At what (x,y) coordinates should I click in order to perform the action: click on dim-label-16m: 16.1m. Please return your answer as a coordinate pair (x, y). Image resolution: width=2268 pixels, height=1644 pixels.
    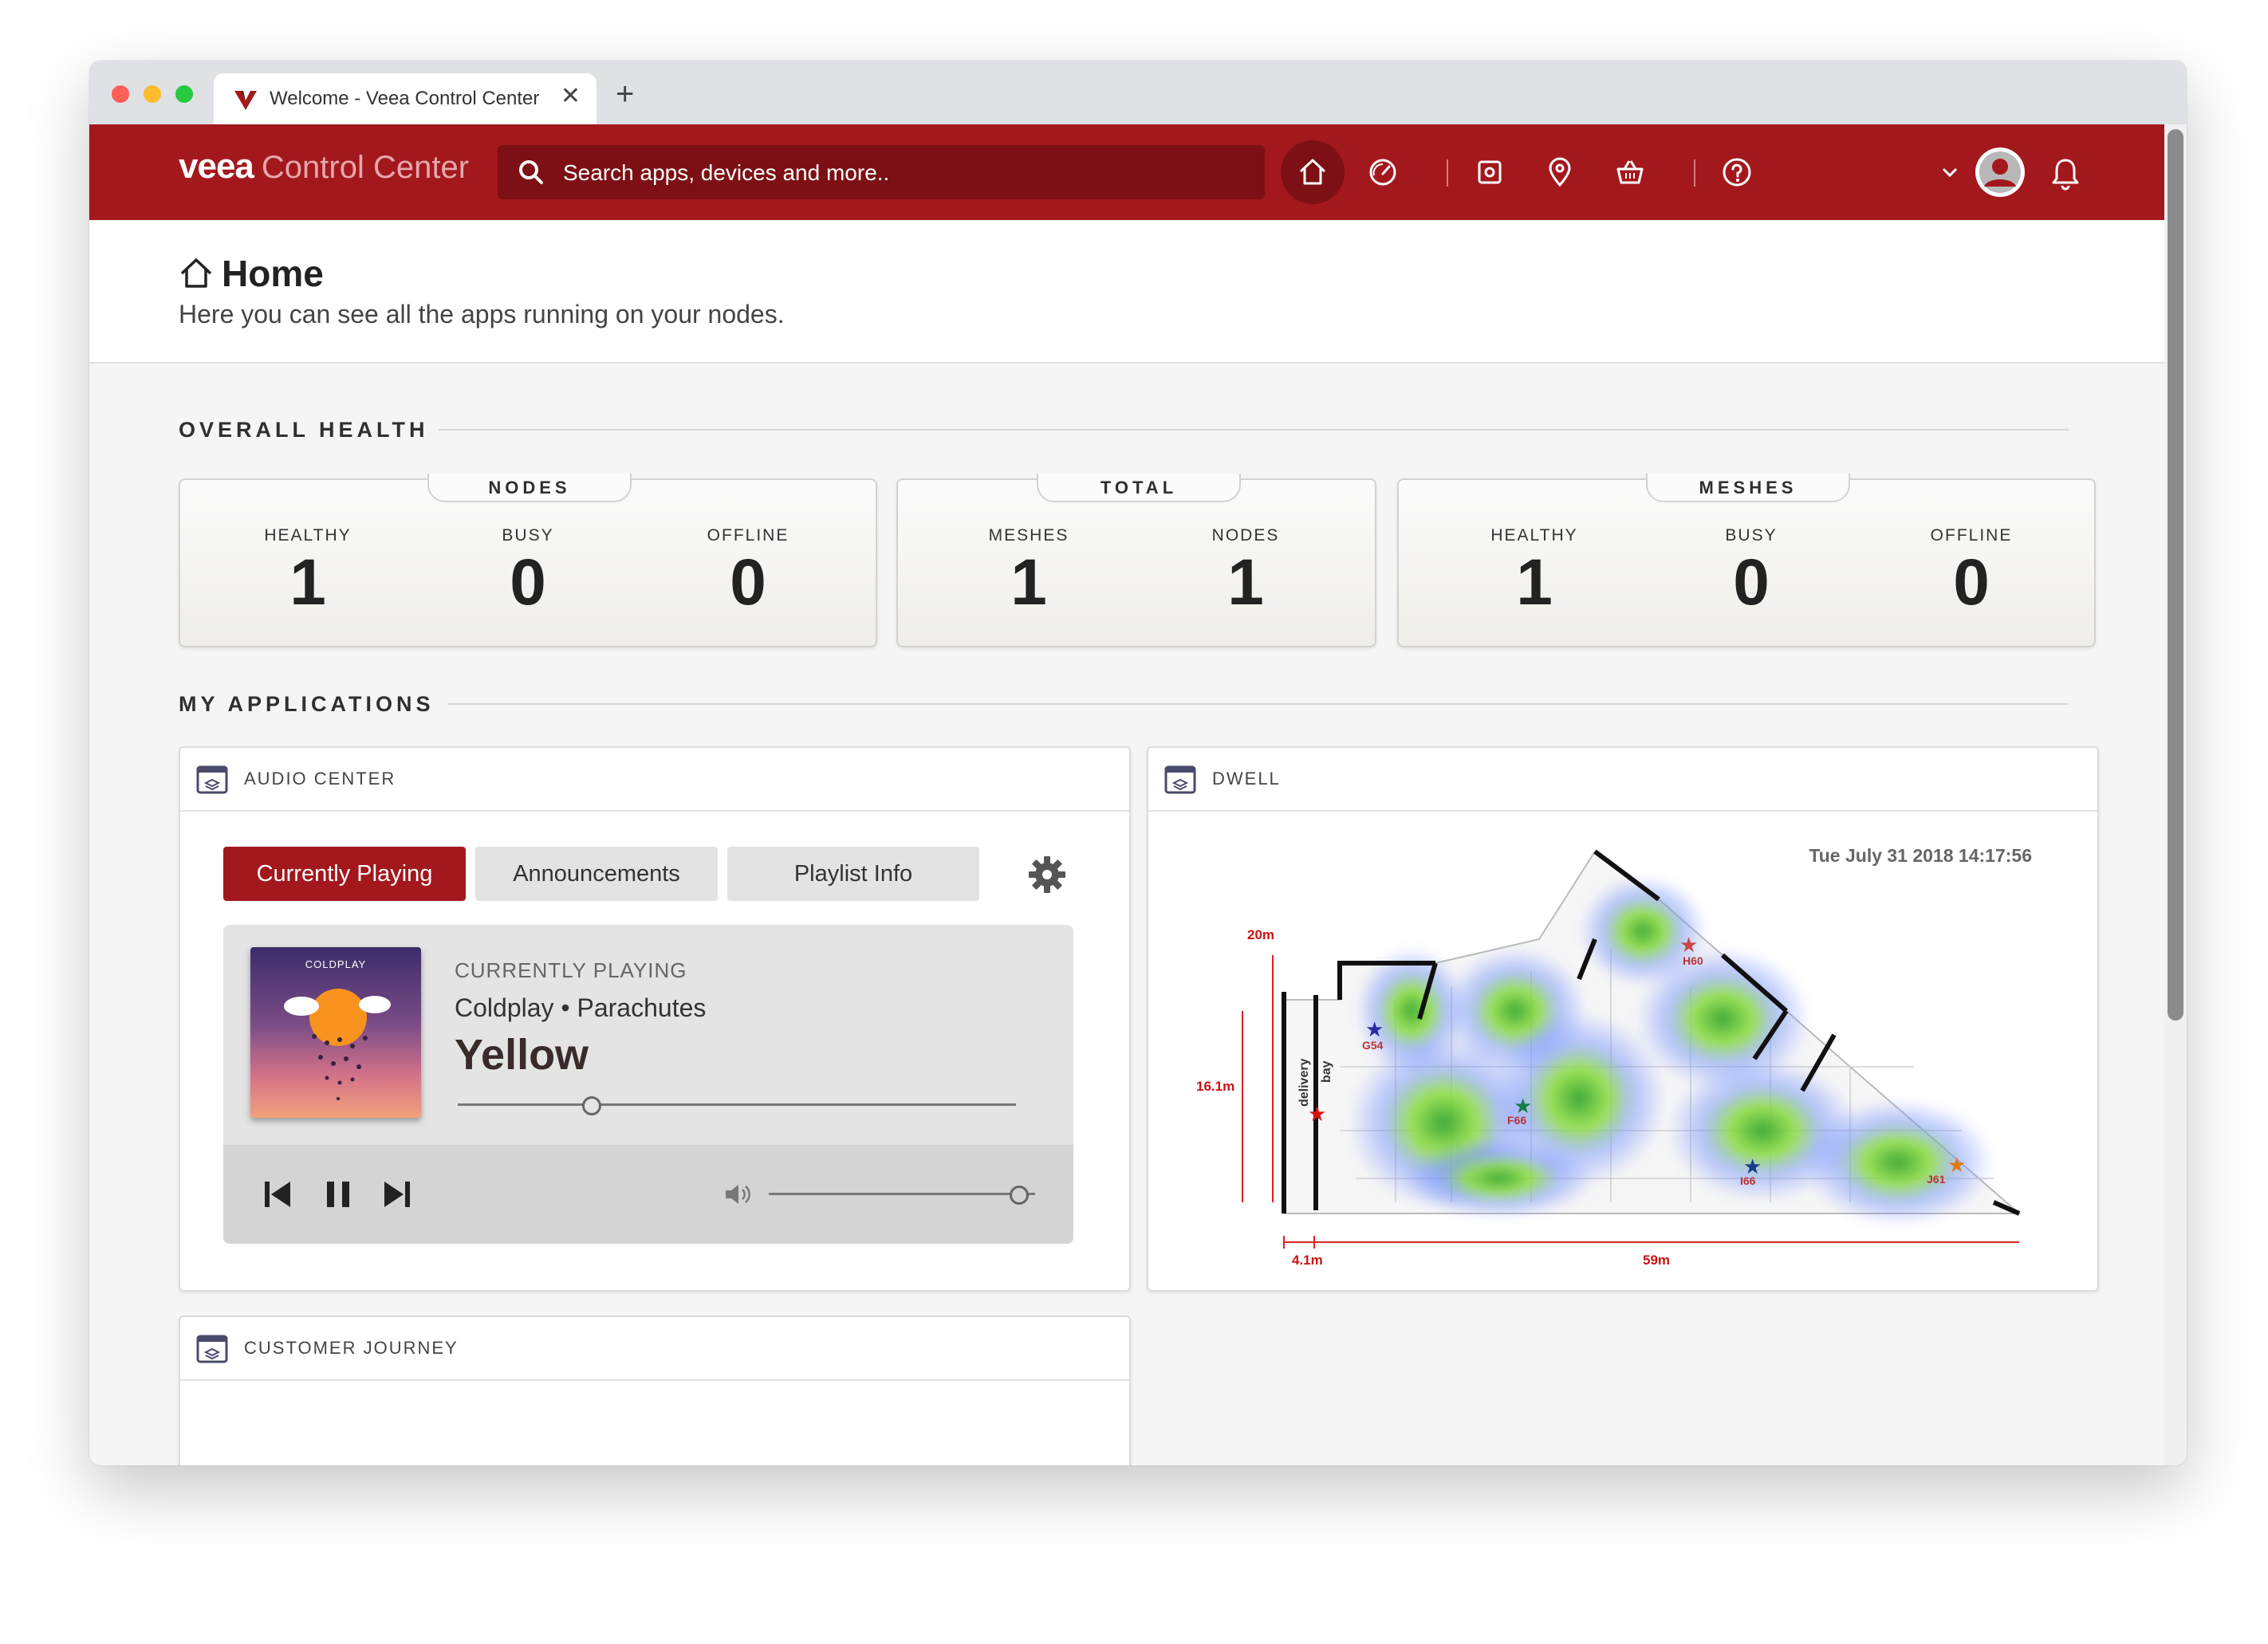
    Looking at the image, I should click on (1215, 1086).